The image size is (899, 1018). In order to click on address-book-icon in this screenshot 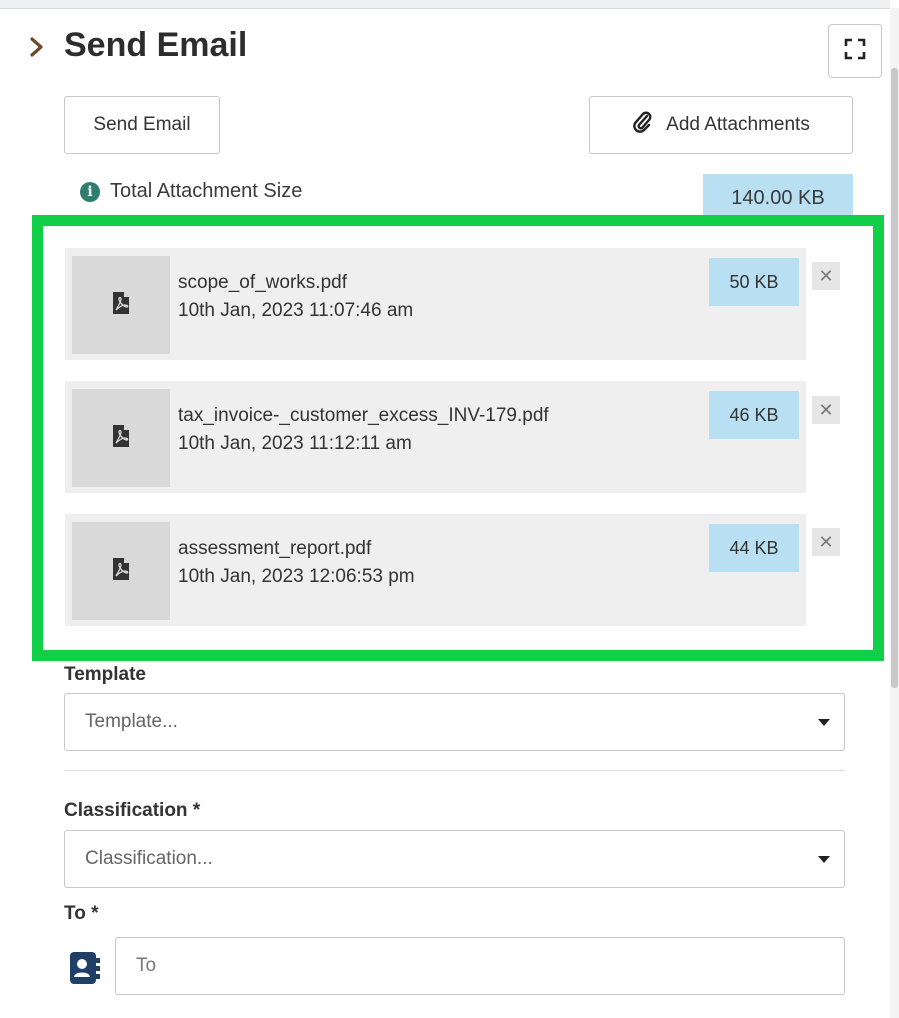, I will do `click(84, 968)`.